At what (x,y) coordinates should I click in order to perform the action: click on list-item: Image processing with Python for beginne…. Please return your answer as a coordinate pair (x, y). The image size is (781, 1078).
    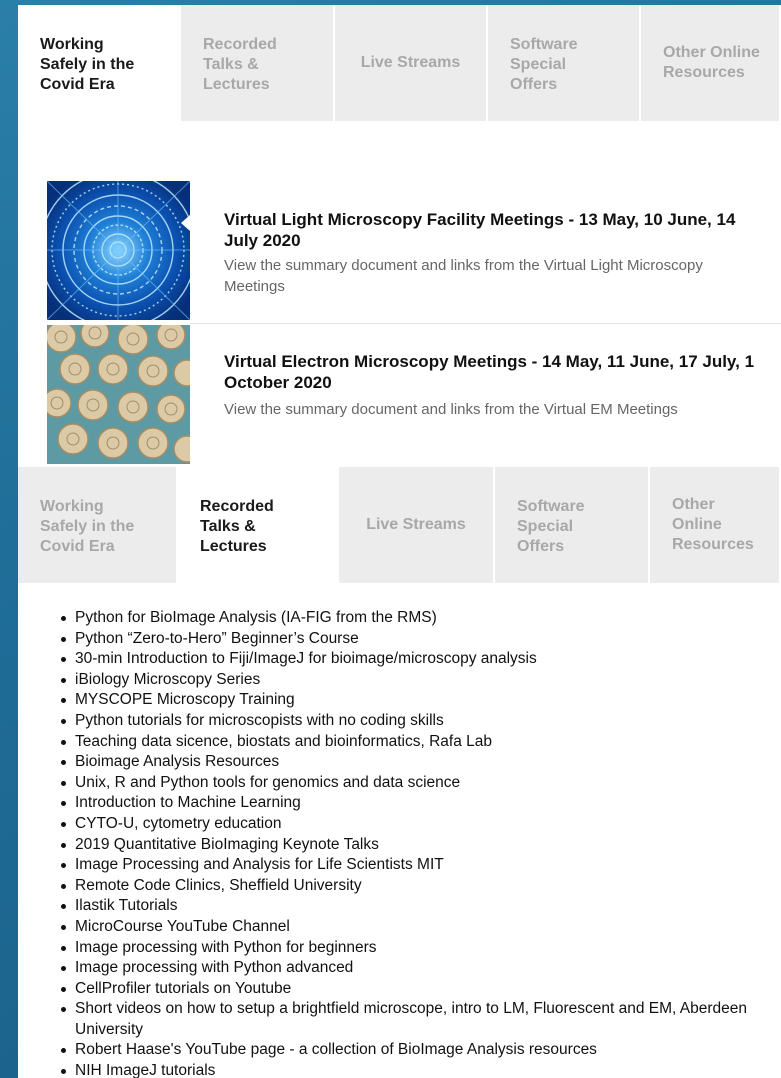
    Looking at the image, I should click on (413, 948).